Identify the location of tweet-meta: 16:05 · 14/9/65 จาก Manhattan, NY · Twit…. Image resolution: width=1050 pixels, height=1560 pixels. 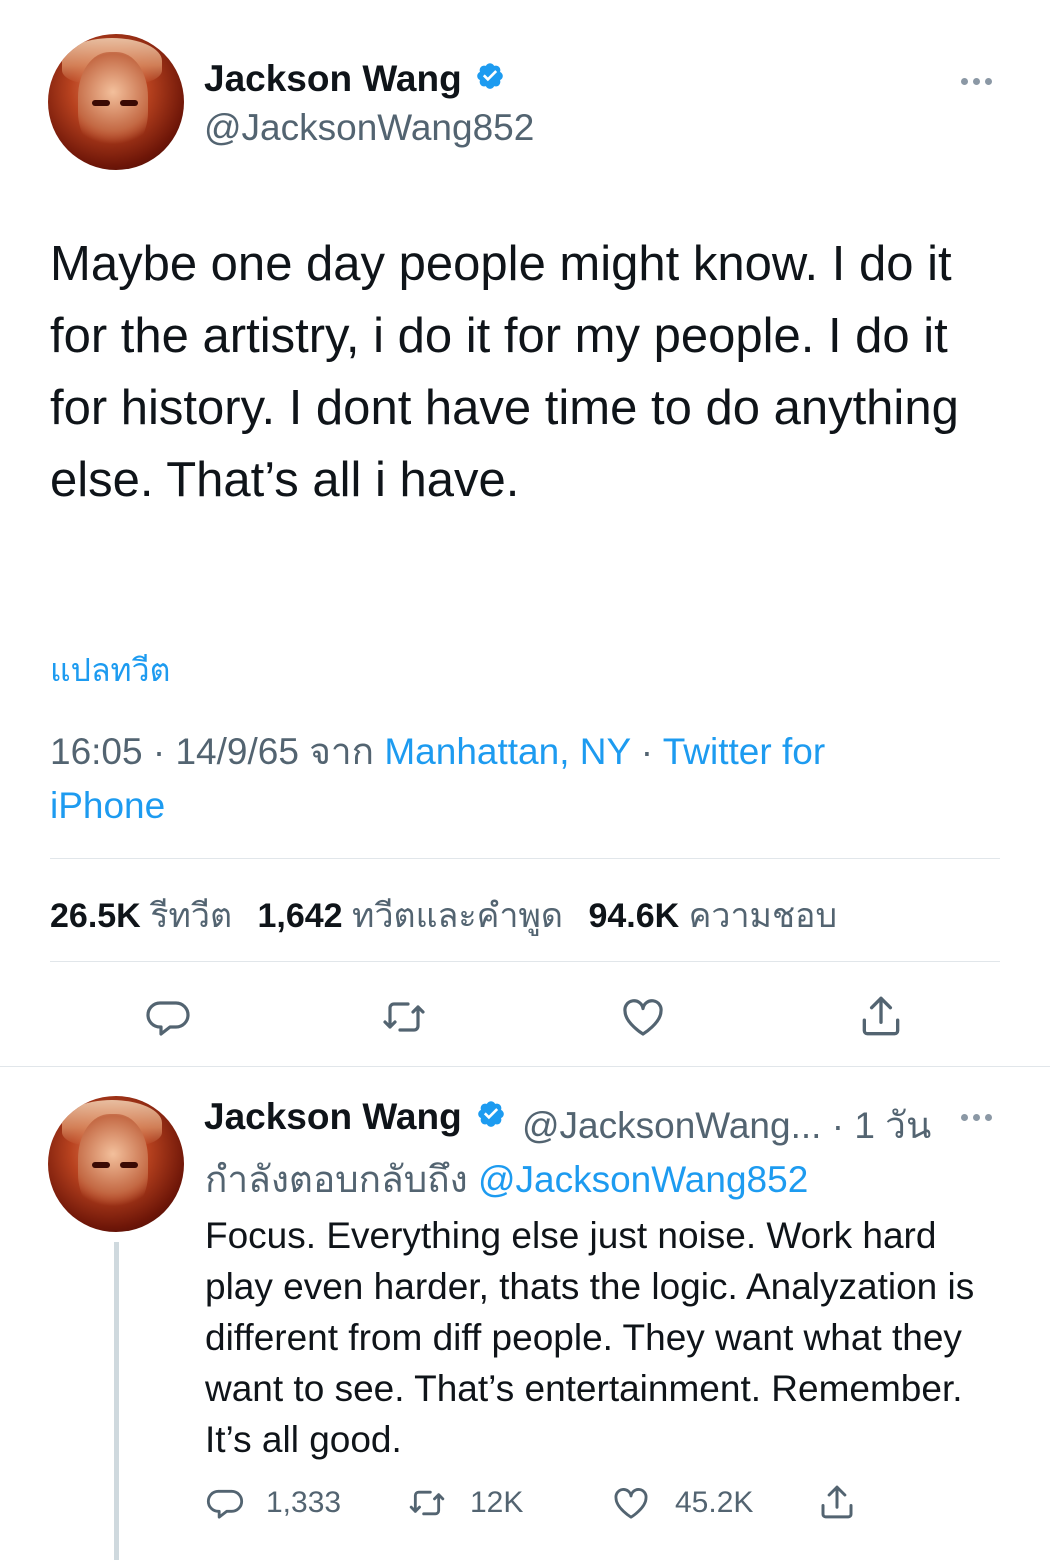
(500, 779).